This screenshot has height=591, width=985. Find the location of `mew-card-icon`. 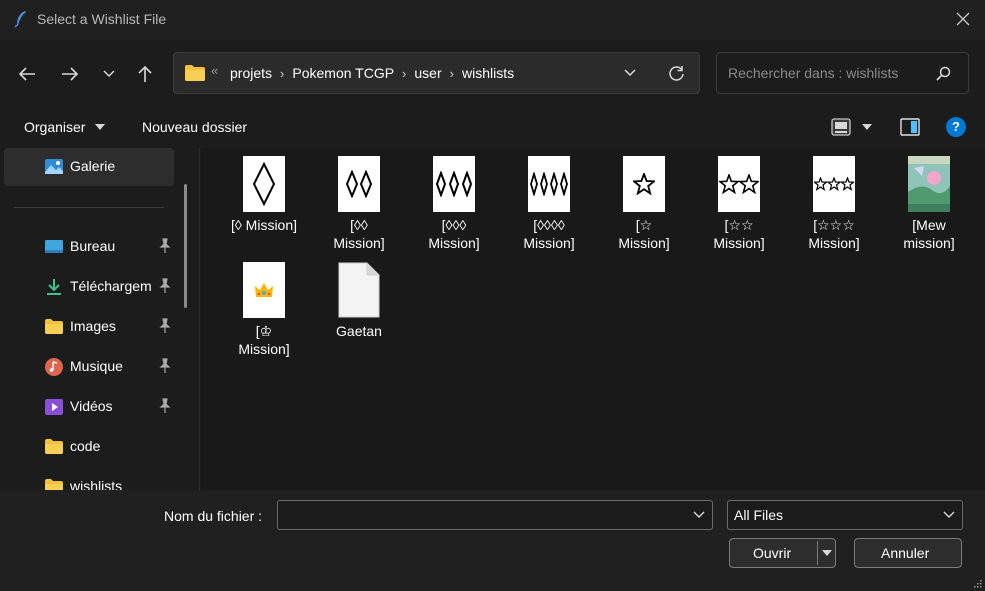

mew-card-icon is located at coordinates (929, 184).